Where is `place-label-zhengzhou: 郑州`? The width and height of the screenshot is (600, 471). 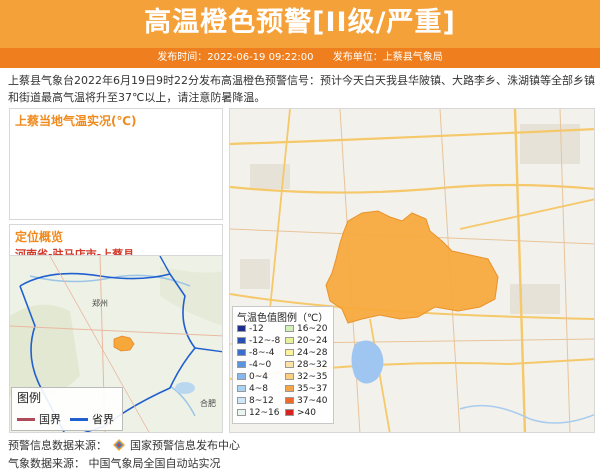 place-label-zhengzhou: 郑州 is located at coordinates (100, 303).